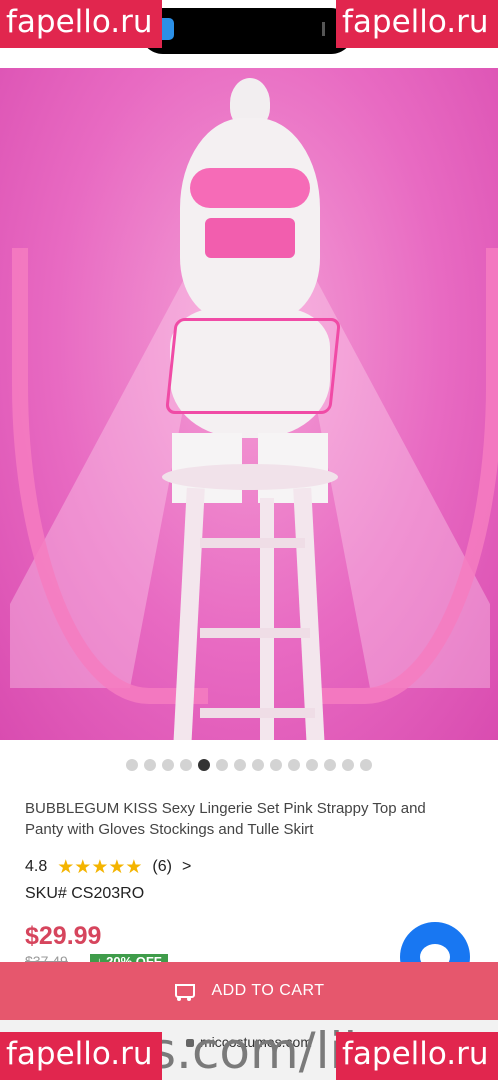 The height and width of the screenshot is (1080, 498). What do you see at coordinates (63, 936) in the screenshot?
I see `current-price: $29.99` at bounding box center [63, 936].